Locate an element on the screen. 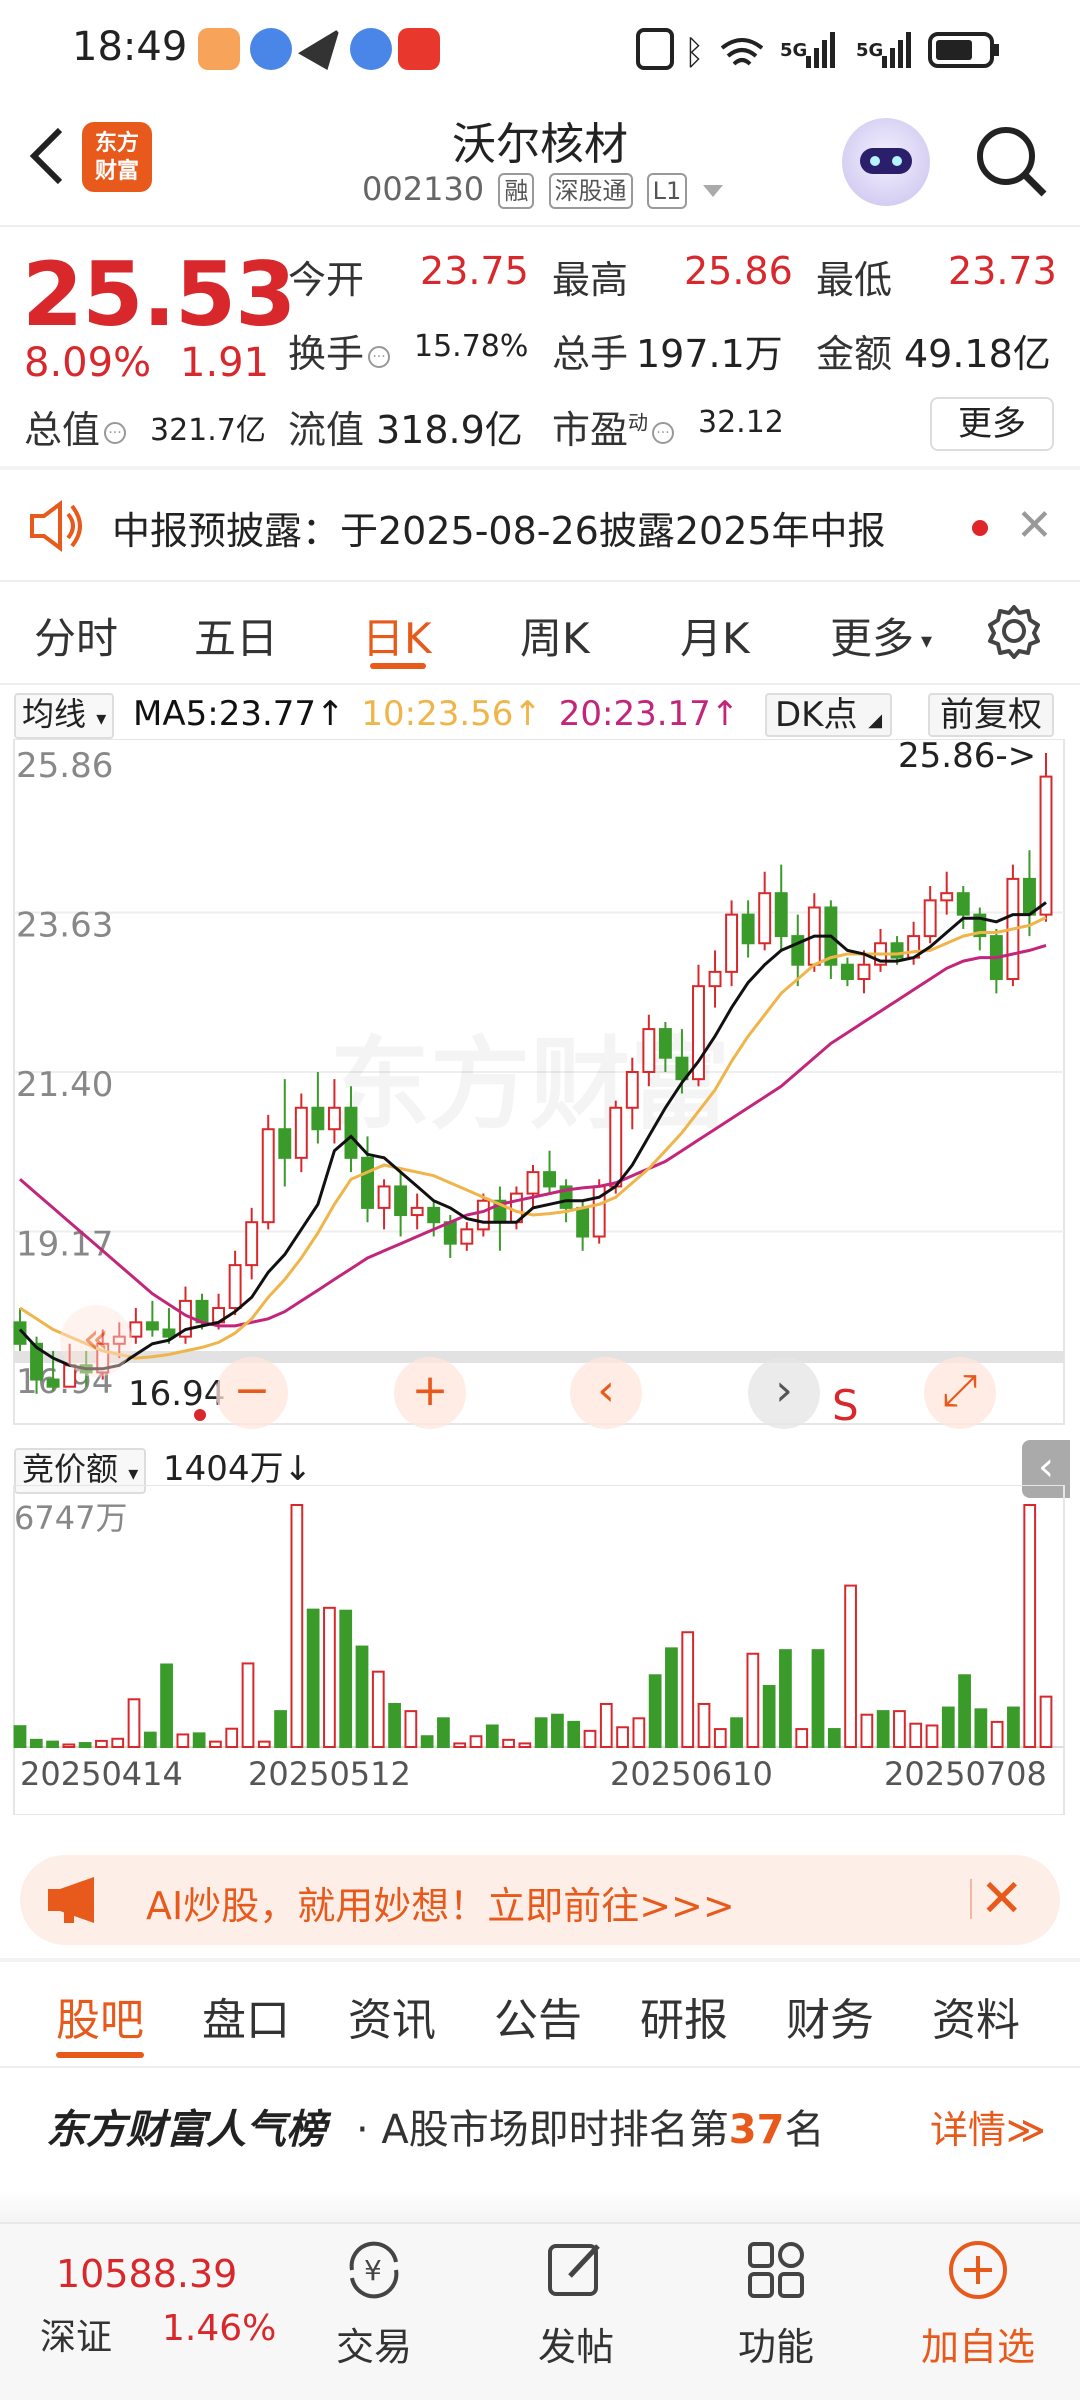  zoom-in-button: + is located at coordinates (430, 1393).